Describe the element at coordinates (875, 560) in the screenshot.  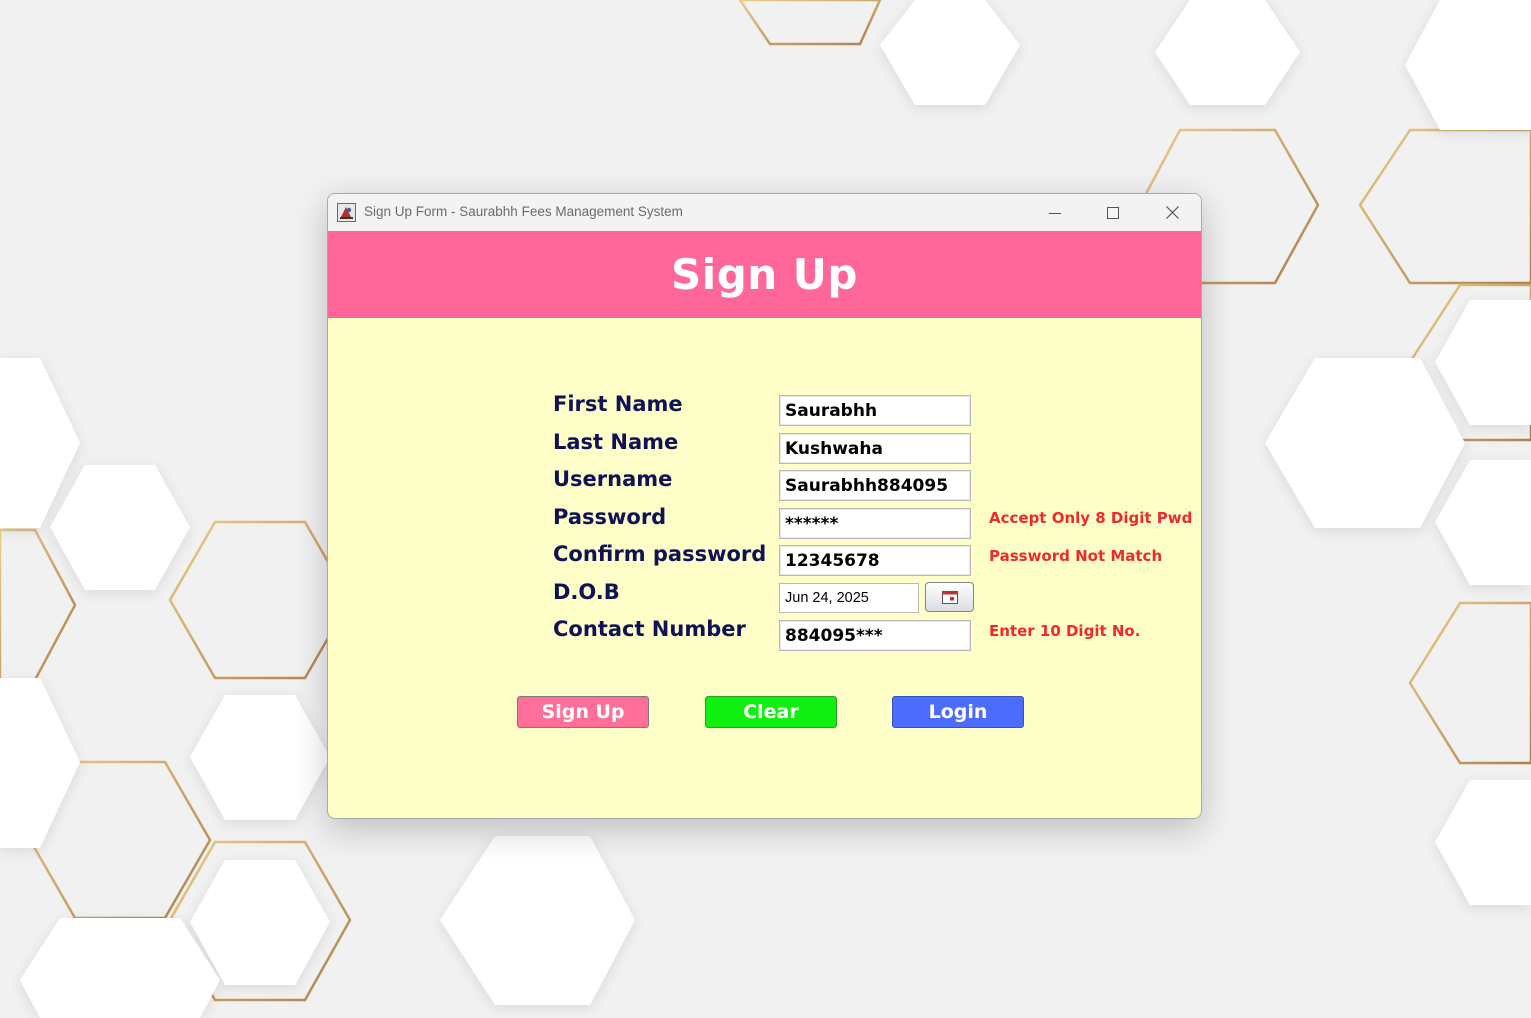
I see `confirm-password-field: 12345678` at that location.